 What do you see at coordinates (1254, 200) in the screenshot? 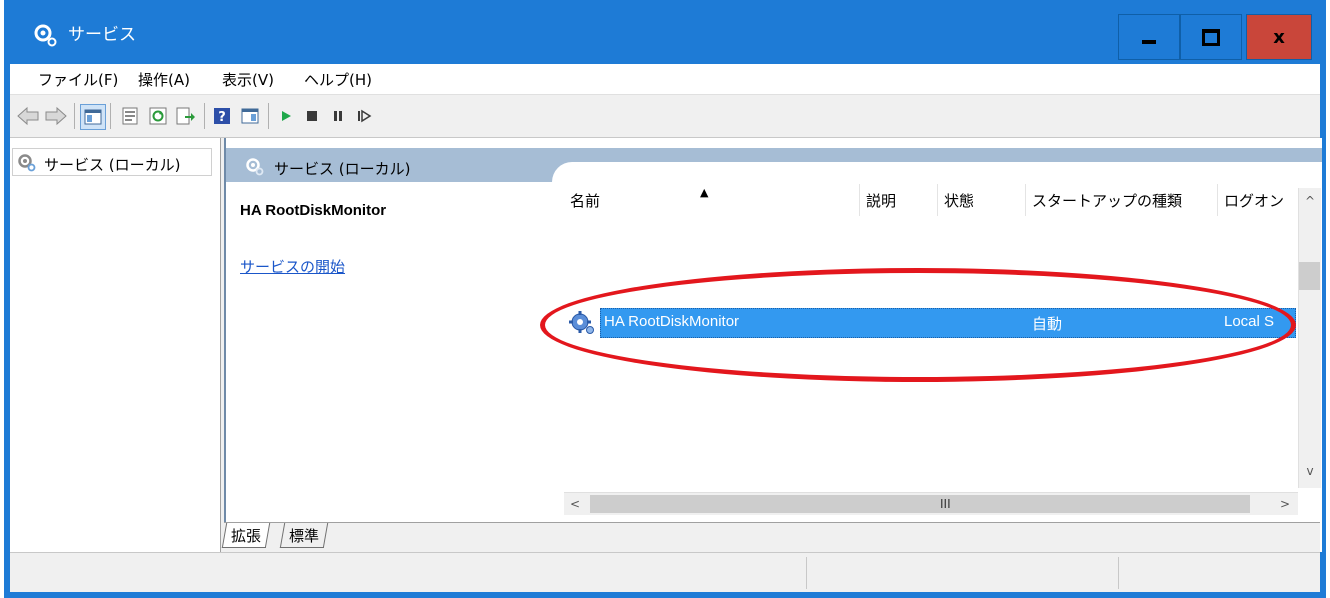
I see `column-header-label: ログオン` at bounding box center [1254, 200].